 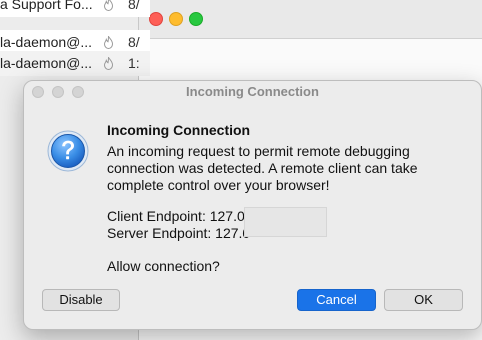 I want to click on dialog-heading: Incoming Connection, so click(x=179, y=130).